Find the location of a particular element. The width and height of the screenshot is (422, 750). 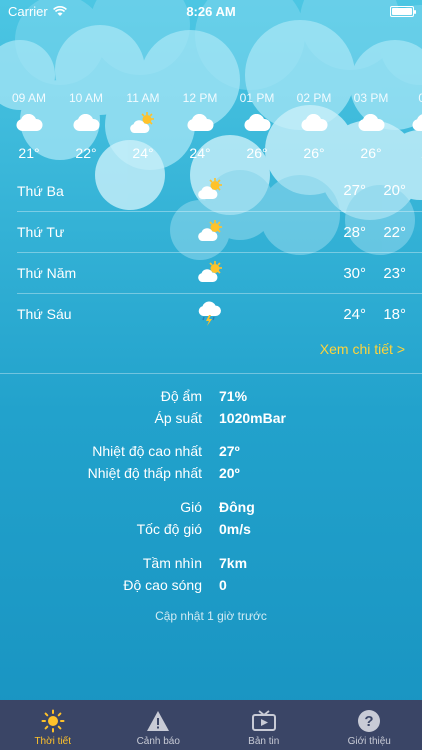

hour-time: 04 is located at coordinates (420, 98).